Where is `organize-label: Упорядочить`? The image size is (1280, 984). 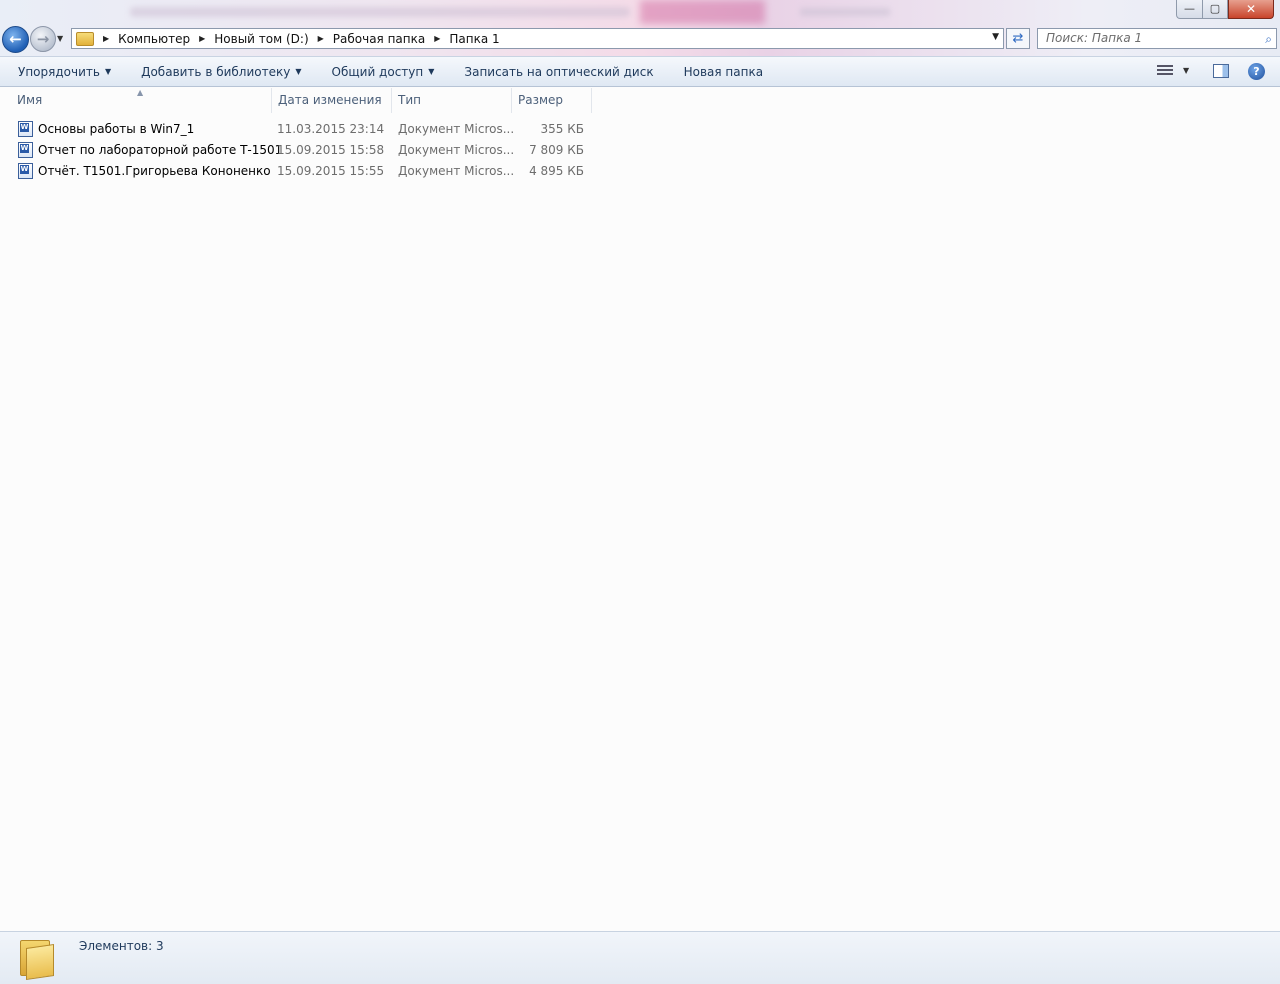 organize-label: Упорядочить is located at coordinates (59, 71).